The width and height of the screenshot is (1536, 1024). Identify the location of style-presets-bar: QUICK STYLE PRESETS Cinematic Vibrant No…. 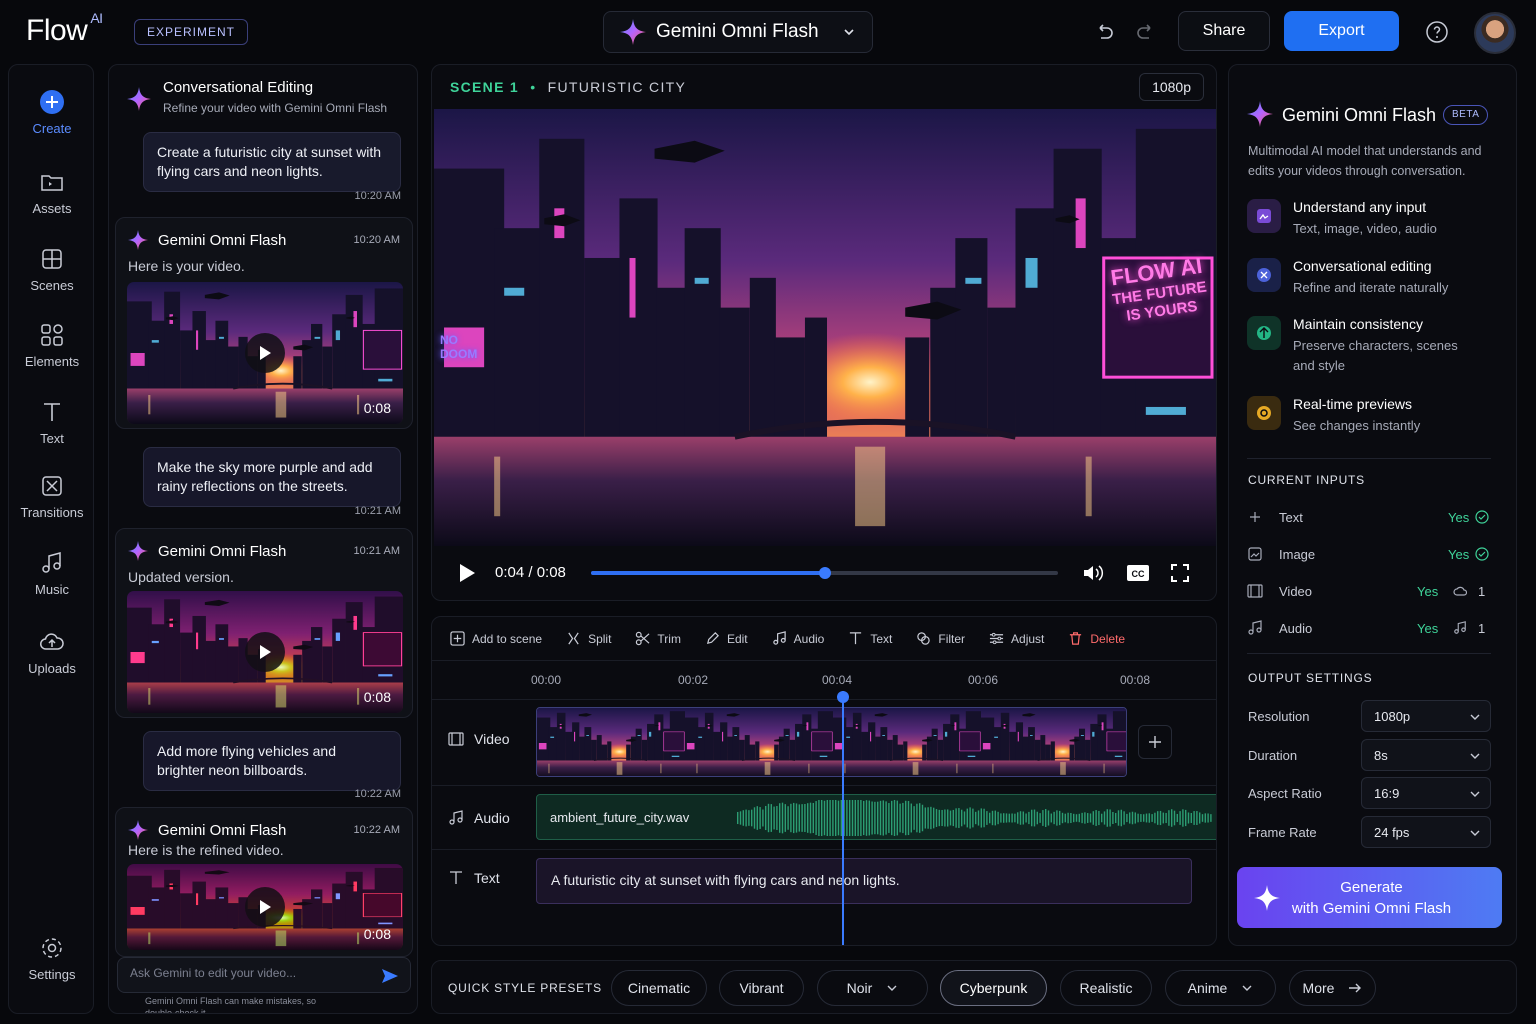
(974, 987).